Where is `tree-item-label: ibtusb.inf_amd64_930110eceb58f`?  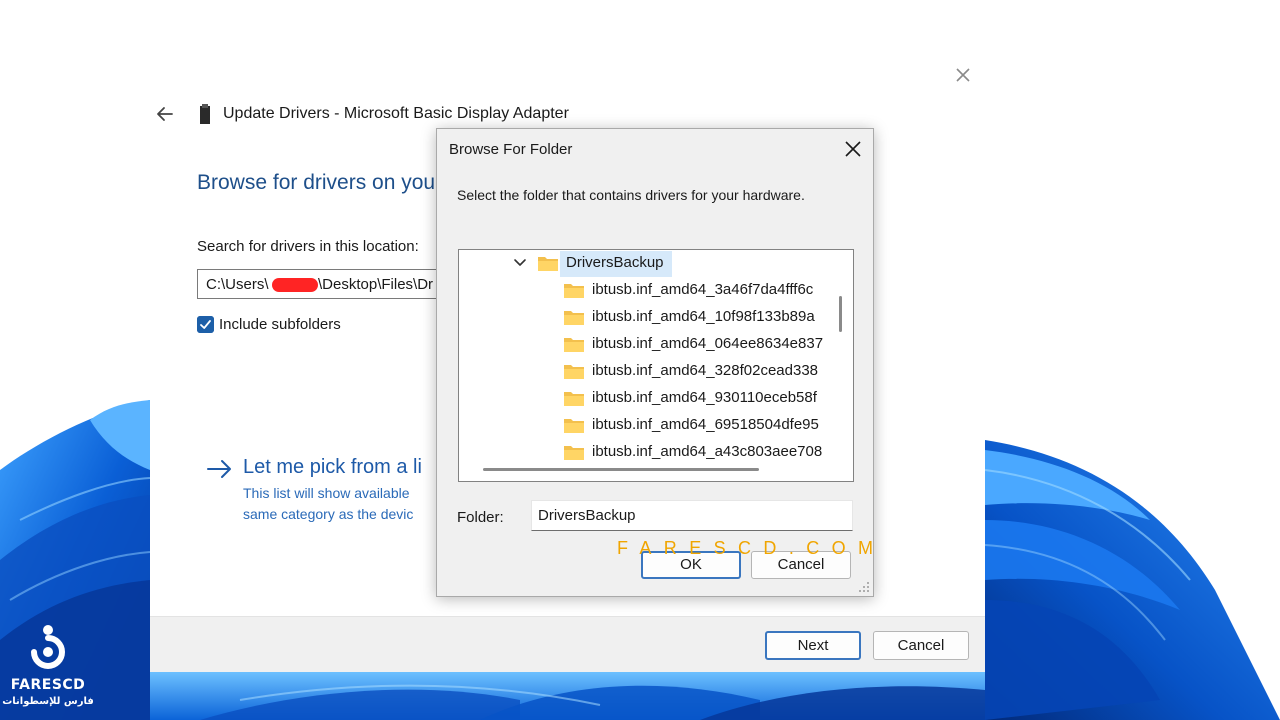 tree-item-label: ibtusb.inf_amd64_930110eceb58f is located at coordinates (704, 397).